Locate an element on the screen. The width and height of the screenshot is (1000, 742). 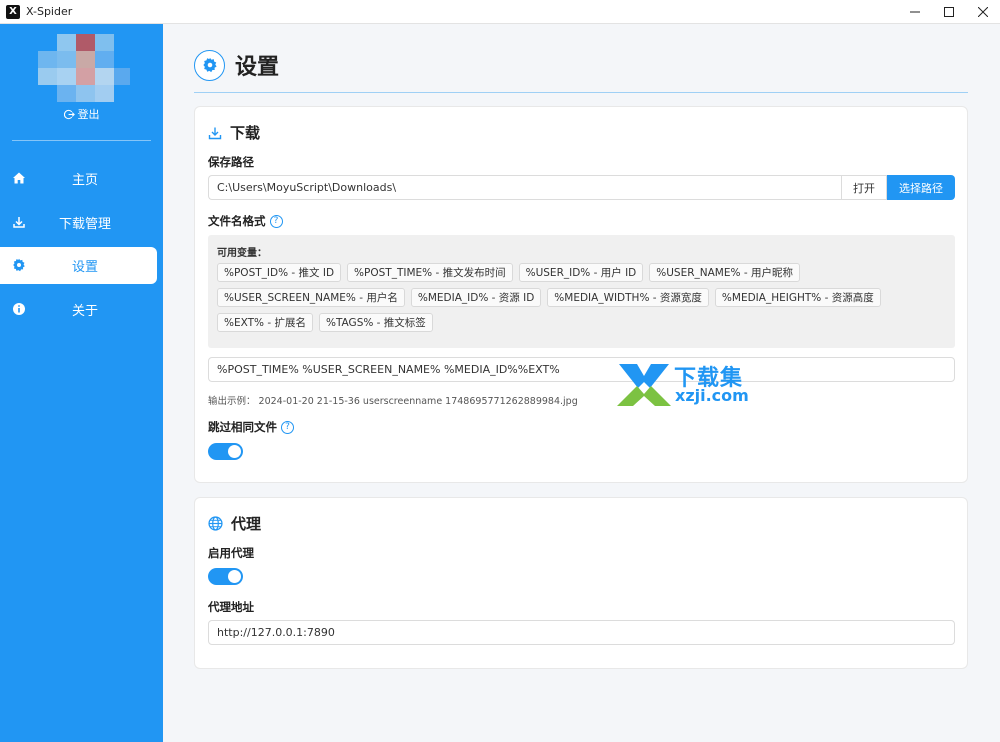
output-example-label: 输出示例： is located at coordinates (232, 401).